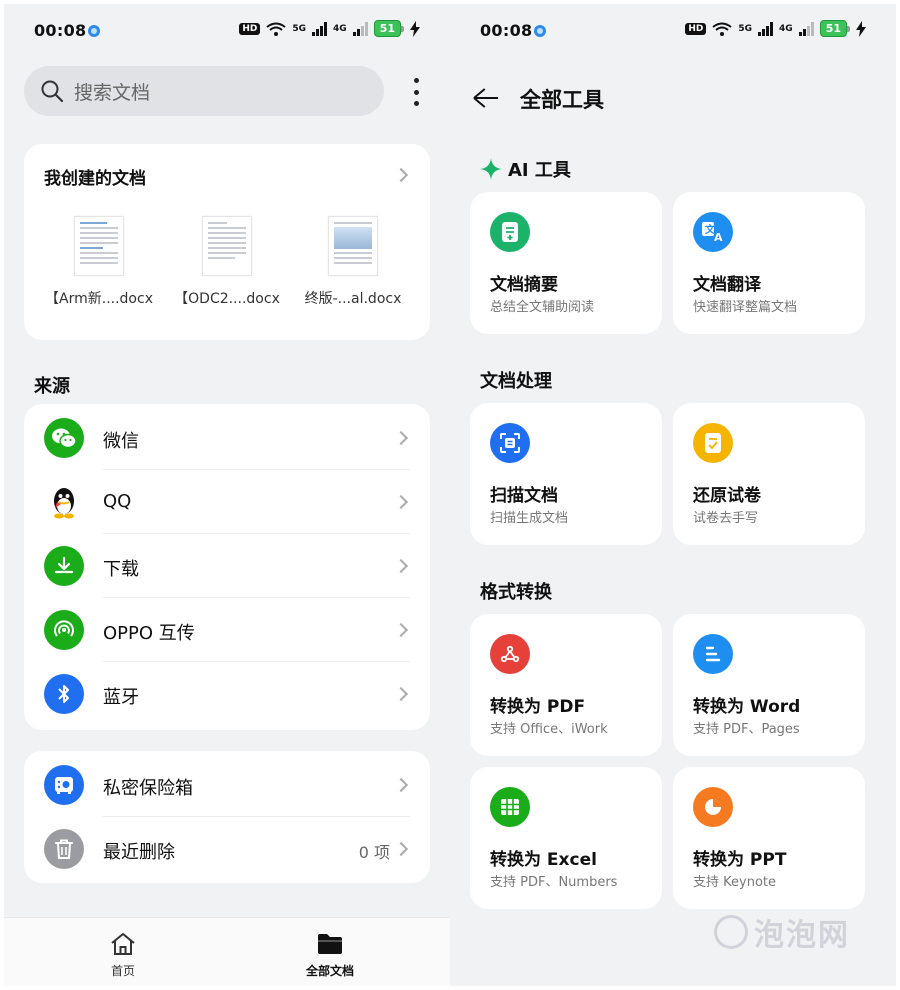  Describe the element at coordinates (340, 28) in the screenshot. I see `net-4g-label: 4G` at that location.